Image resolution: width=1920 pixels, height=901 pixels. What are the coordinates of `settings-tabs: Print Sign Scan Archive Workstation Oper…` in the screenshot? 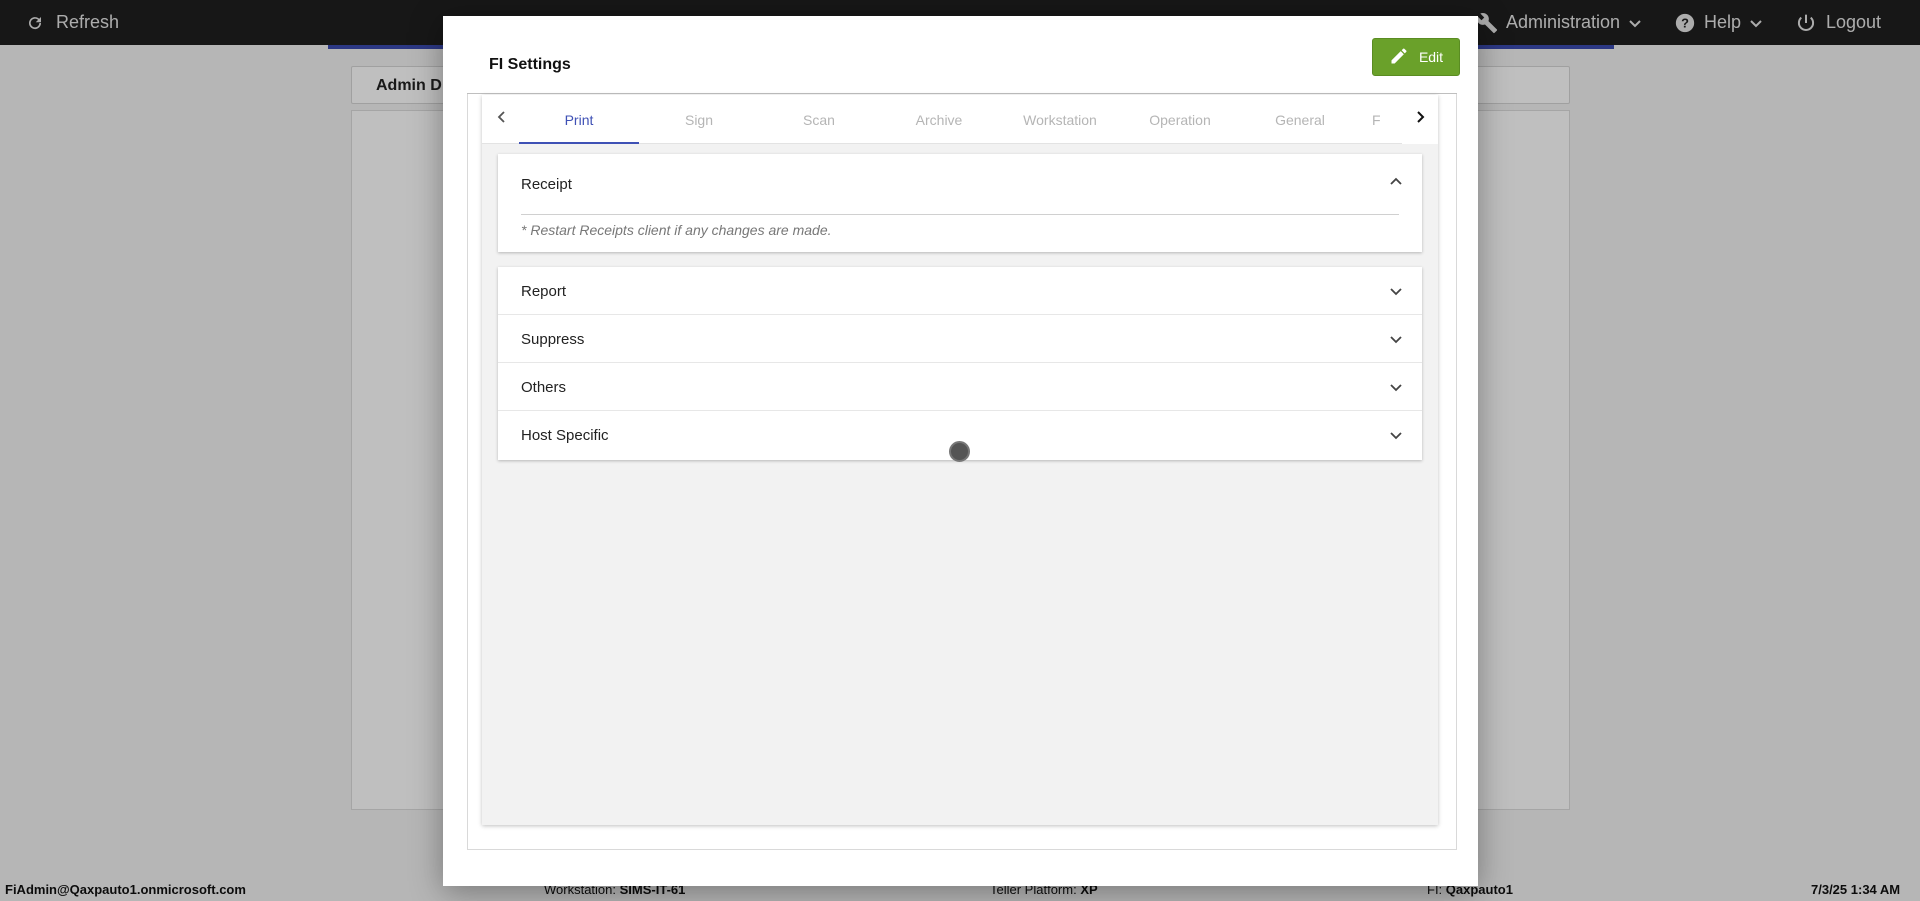 It's located at (960, 119).